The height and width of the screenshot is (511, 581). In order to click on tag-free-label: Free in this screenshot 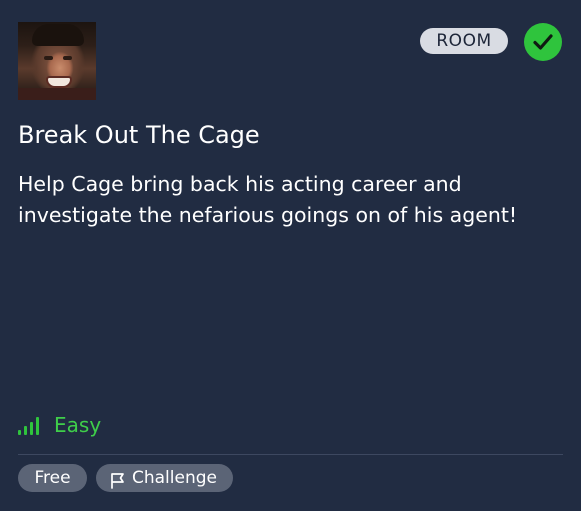, I will do `click(52, 478)`.